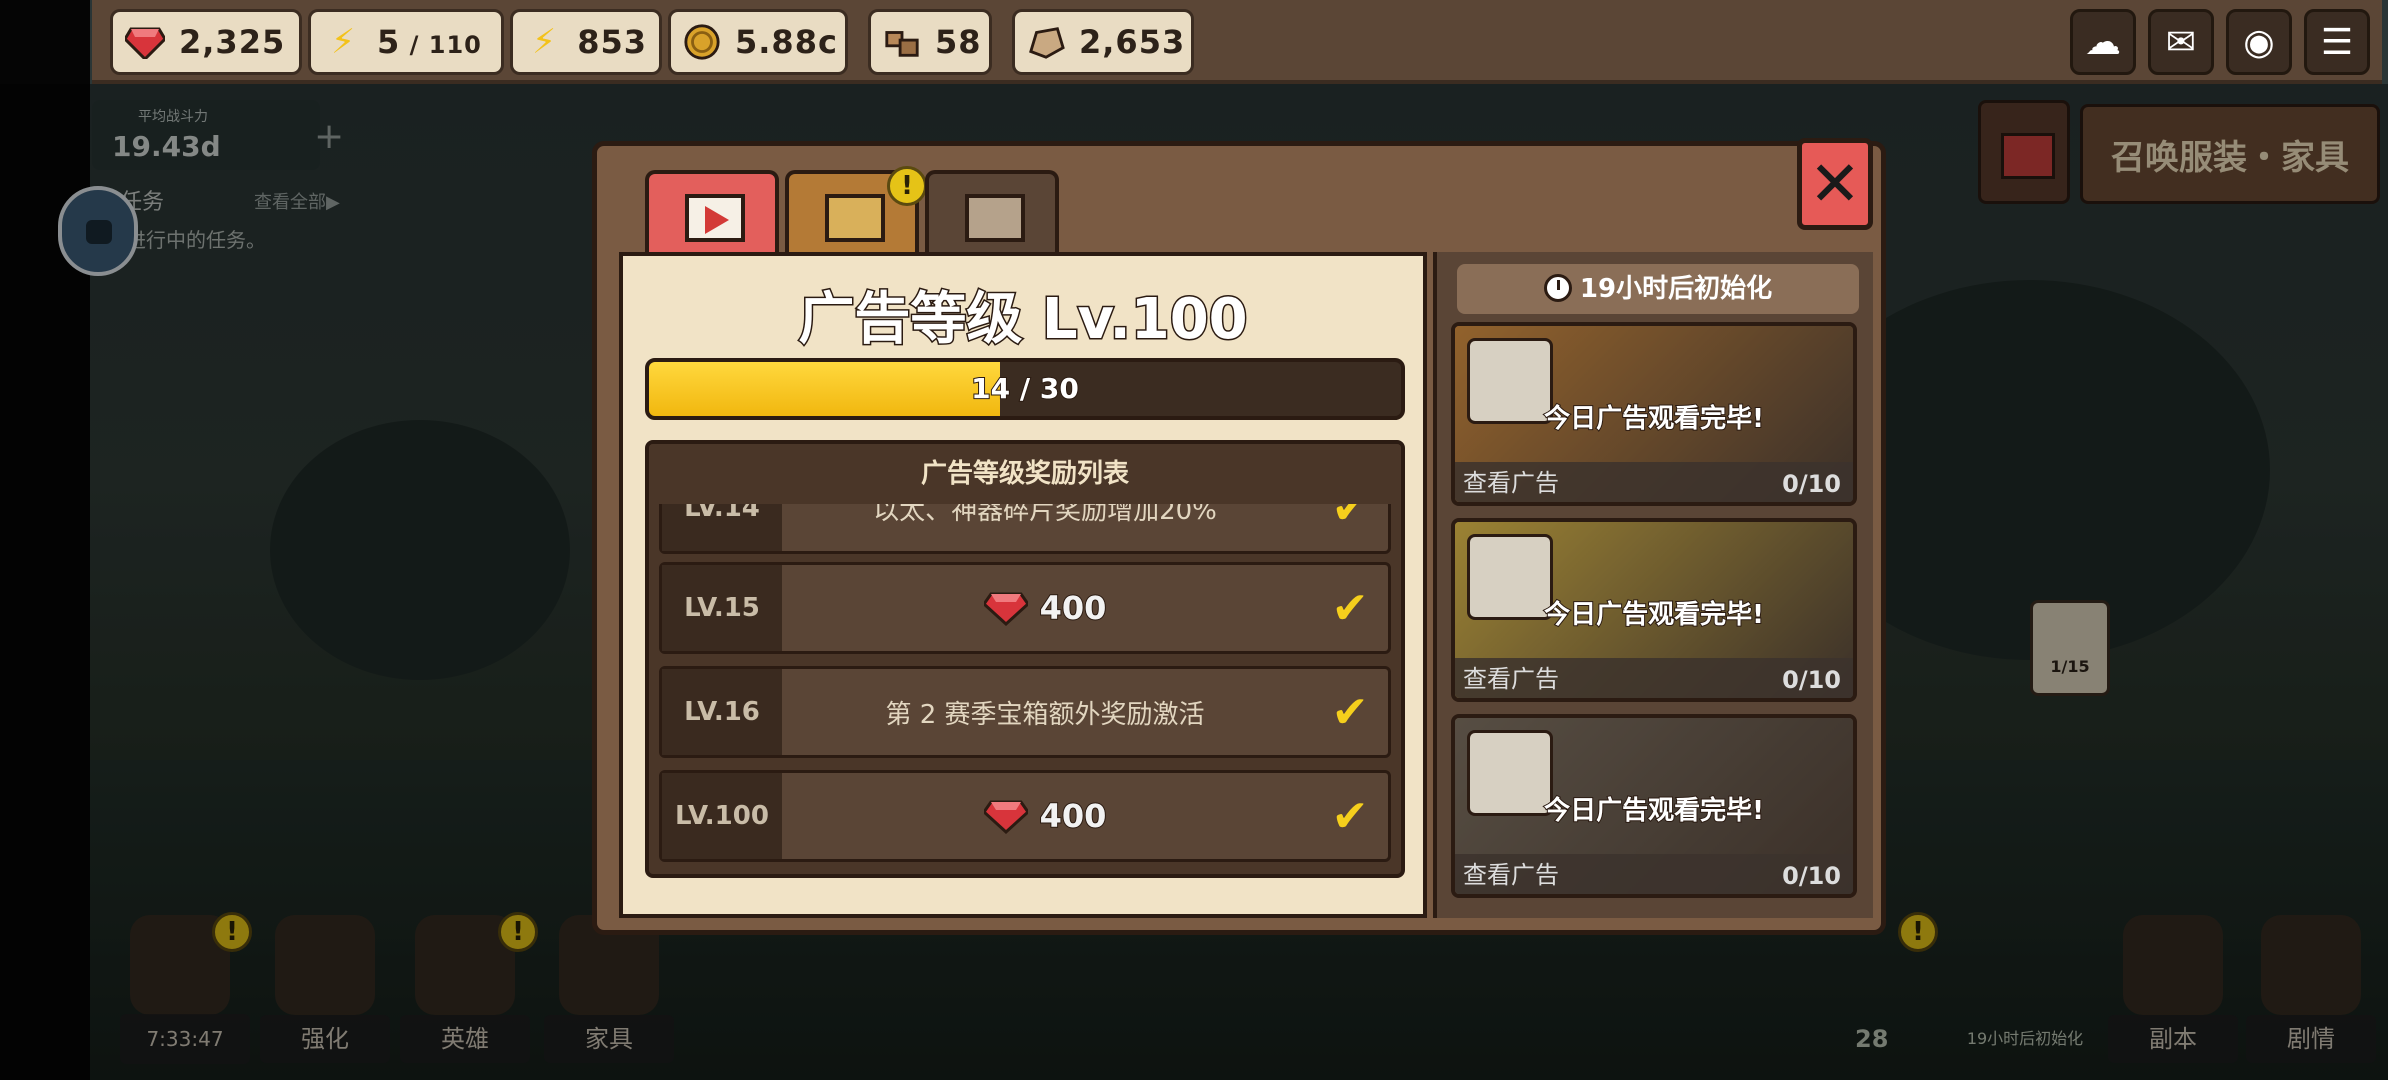 Image resolution: width=2388 pixels, height=1080 pixels. Describe the element at coordinates (907, 186) in the screenshot. I see `alert-icon: !` at that location.